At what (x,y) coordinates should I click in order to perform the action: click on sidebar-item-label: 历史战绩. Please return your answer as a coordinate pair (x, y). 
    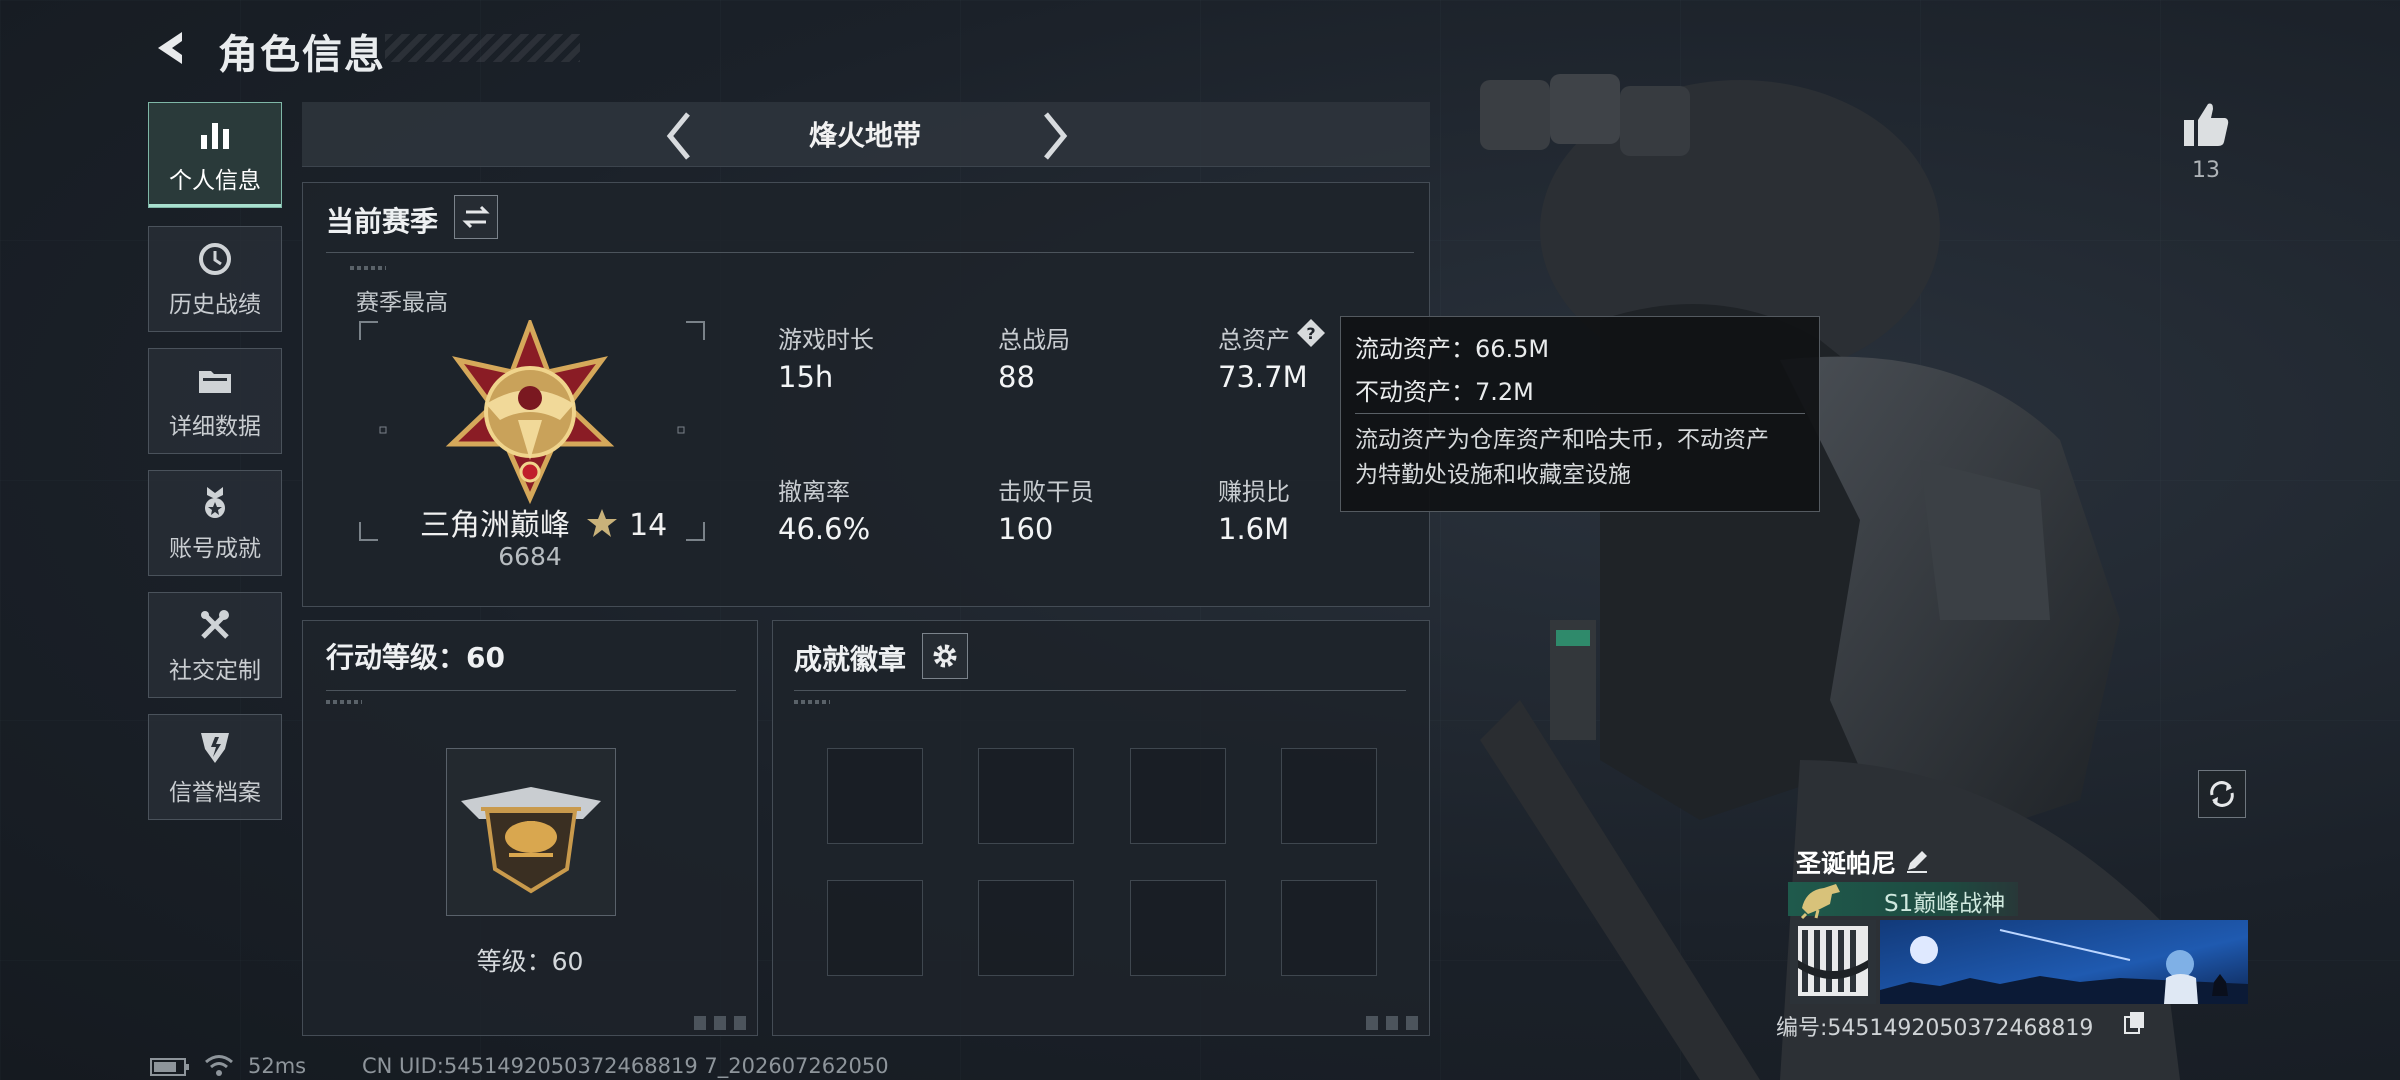
    Looking at the image, I should click on (215, 305).